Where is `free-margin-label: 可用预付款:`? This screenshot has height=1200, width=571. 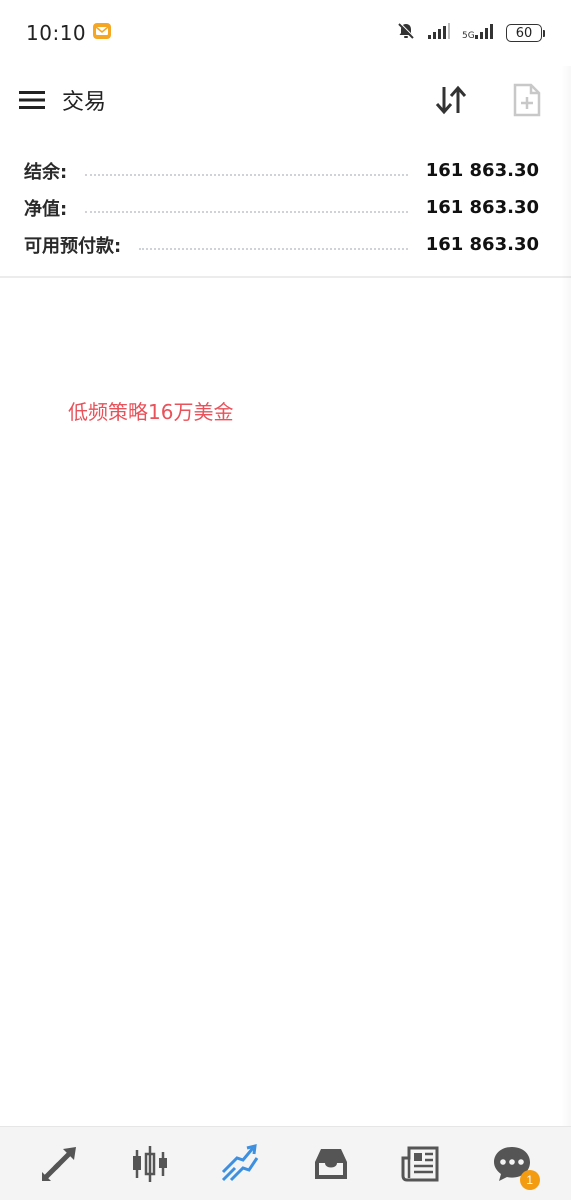 free-margin-label: 可用预付款: is located at coordinates (73, 246).